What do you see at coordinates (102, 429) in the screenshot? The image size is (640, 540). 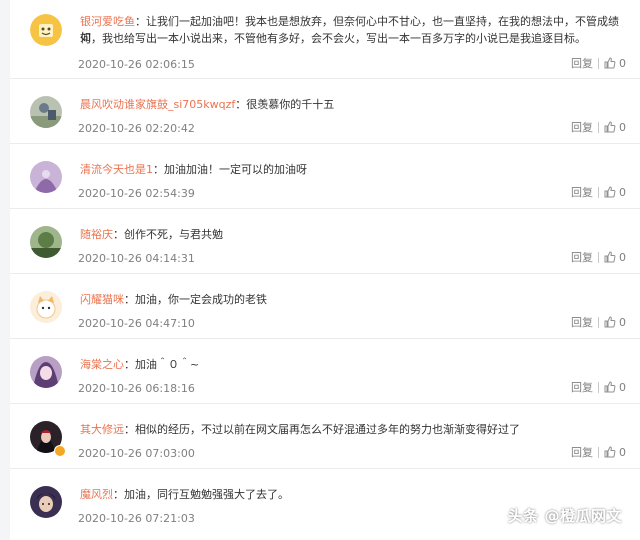 I see `username-link: 其大修远` at bounding box center [102, 429].